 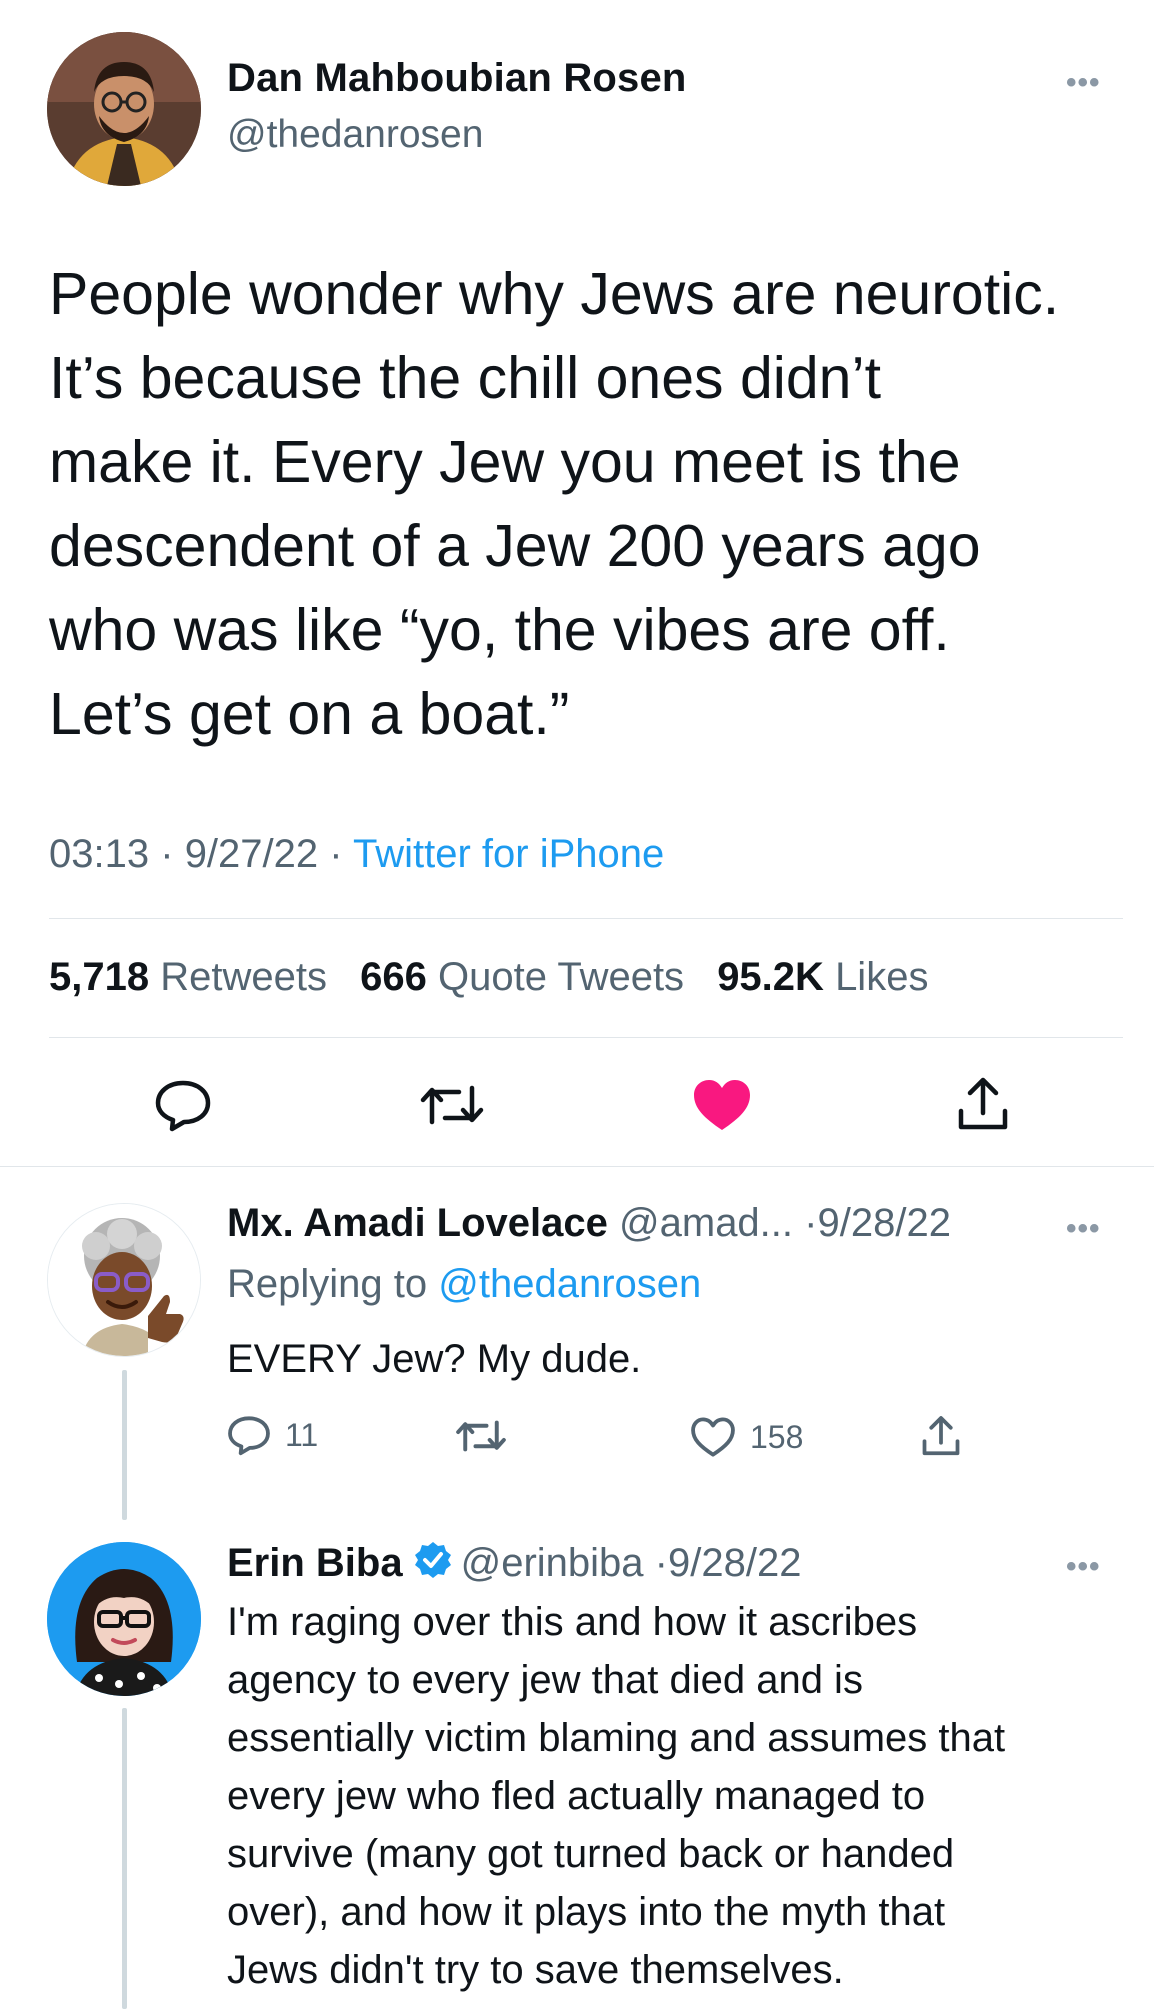 What do you see at coordinates (251, 854) in the screenshot?
I see `tweet-date: 9/27/22` at bounding box center [251, 854].